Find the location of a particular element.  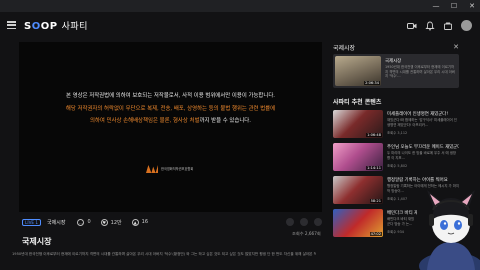

org-name: 한국영화저작권보호협회 is located at coordinates (177, 169).